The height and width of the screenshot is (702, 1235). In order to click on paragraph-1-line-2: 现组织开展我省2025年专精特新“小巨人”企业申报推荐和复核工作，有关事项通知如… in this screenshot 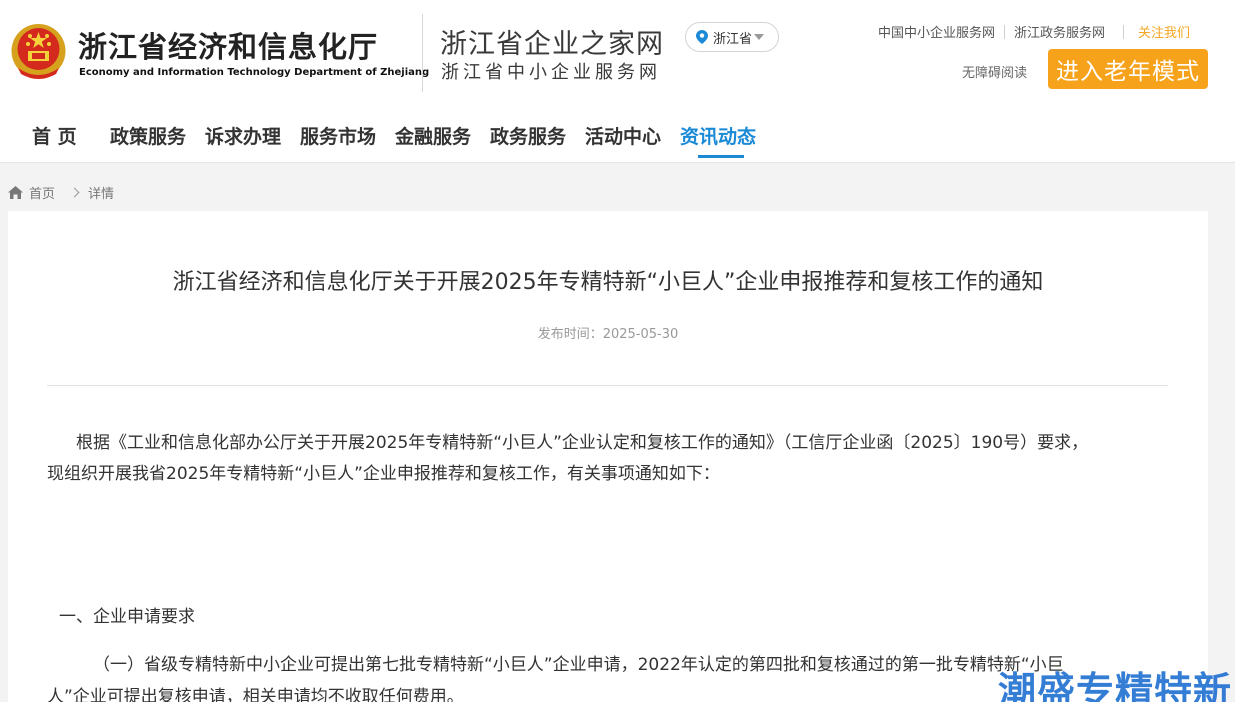, I will do `click(383, 474)`.